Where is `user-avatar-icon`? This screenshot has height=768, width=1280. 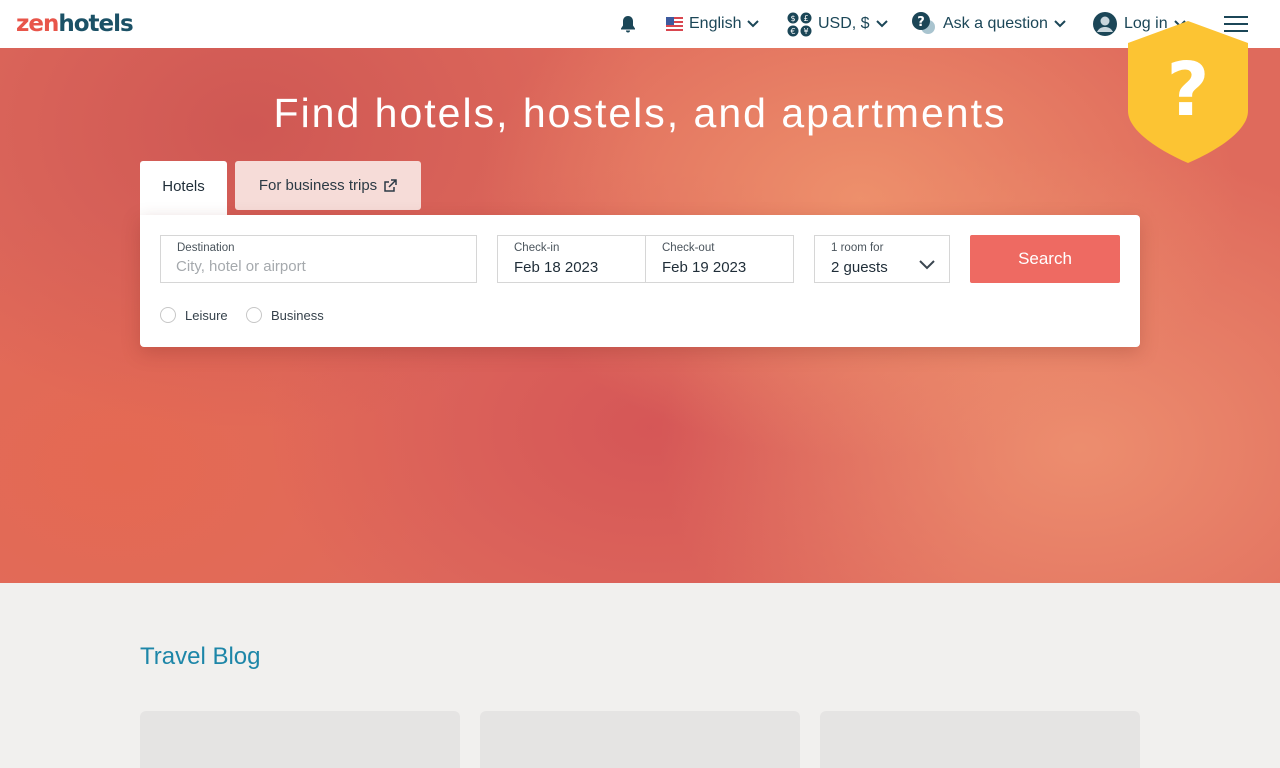
user-avatar-icon is located at coordinates (1105, 24).